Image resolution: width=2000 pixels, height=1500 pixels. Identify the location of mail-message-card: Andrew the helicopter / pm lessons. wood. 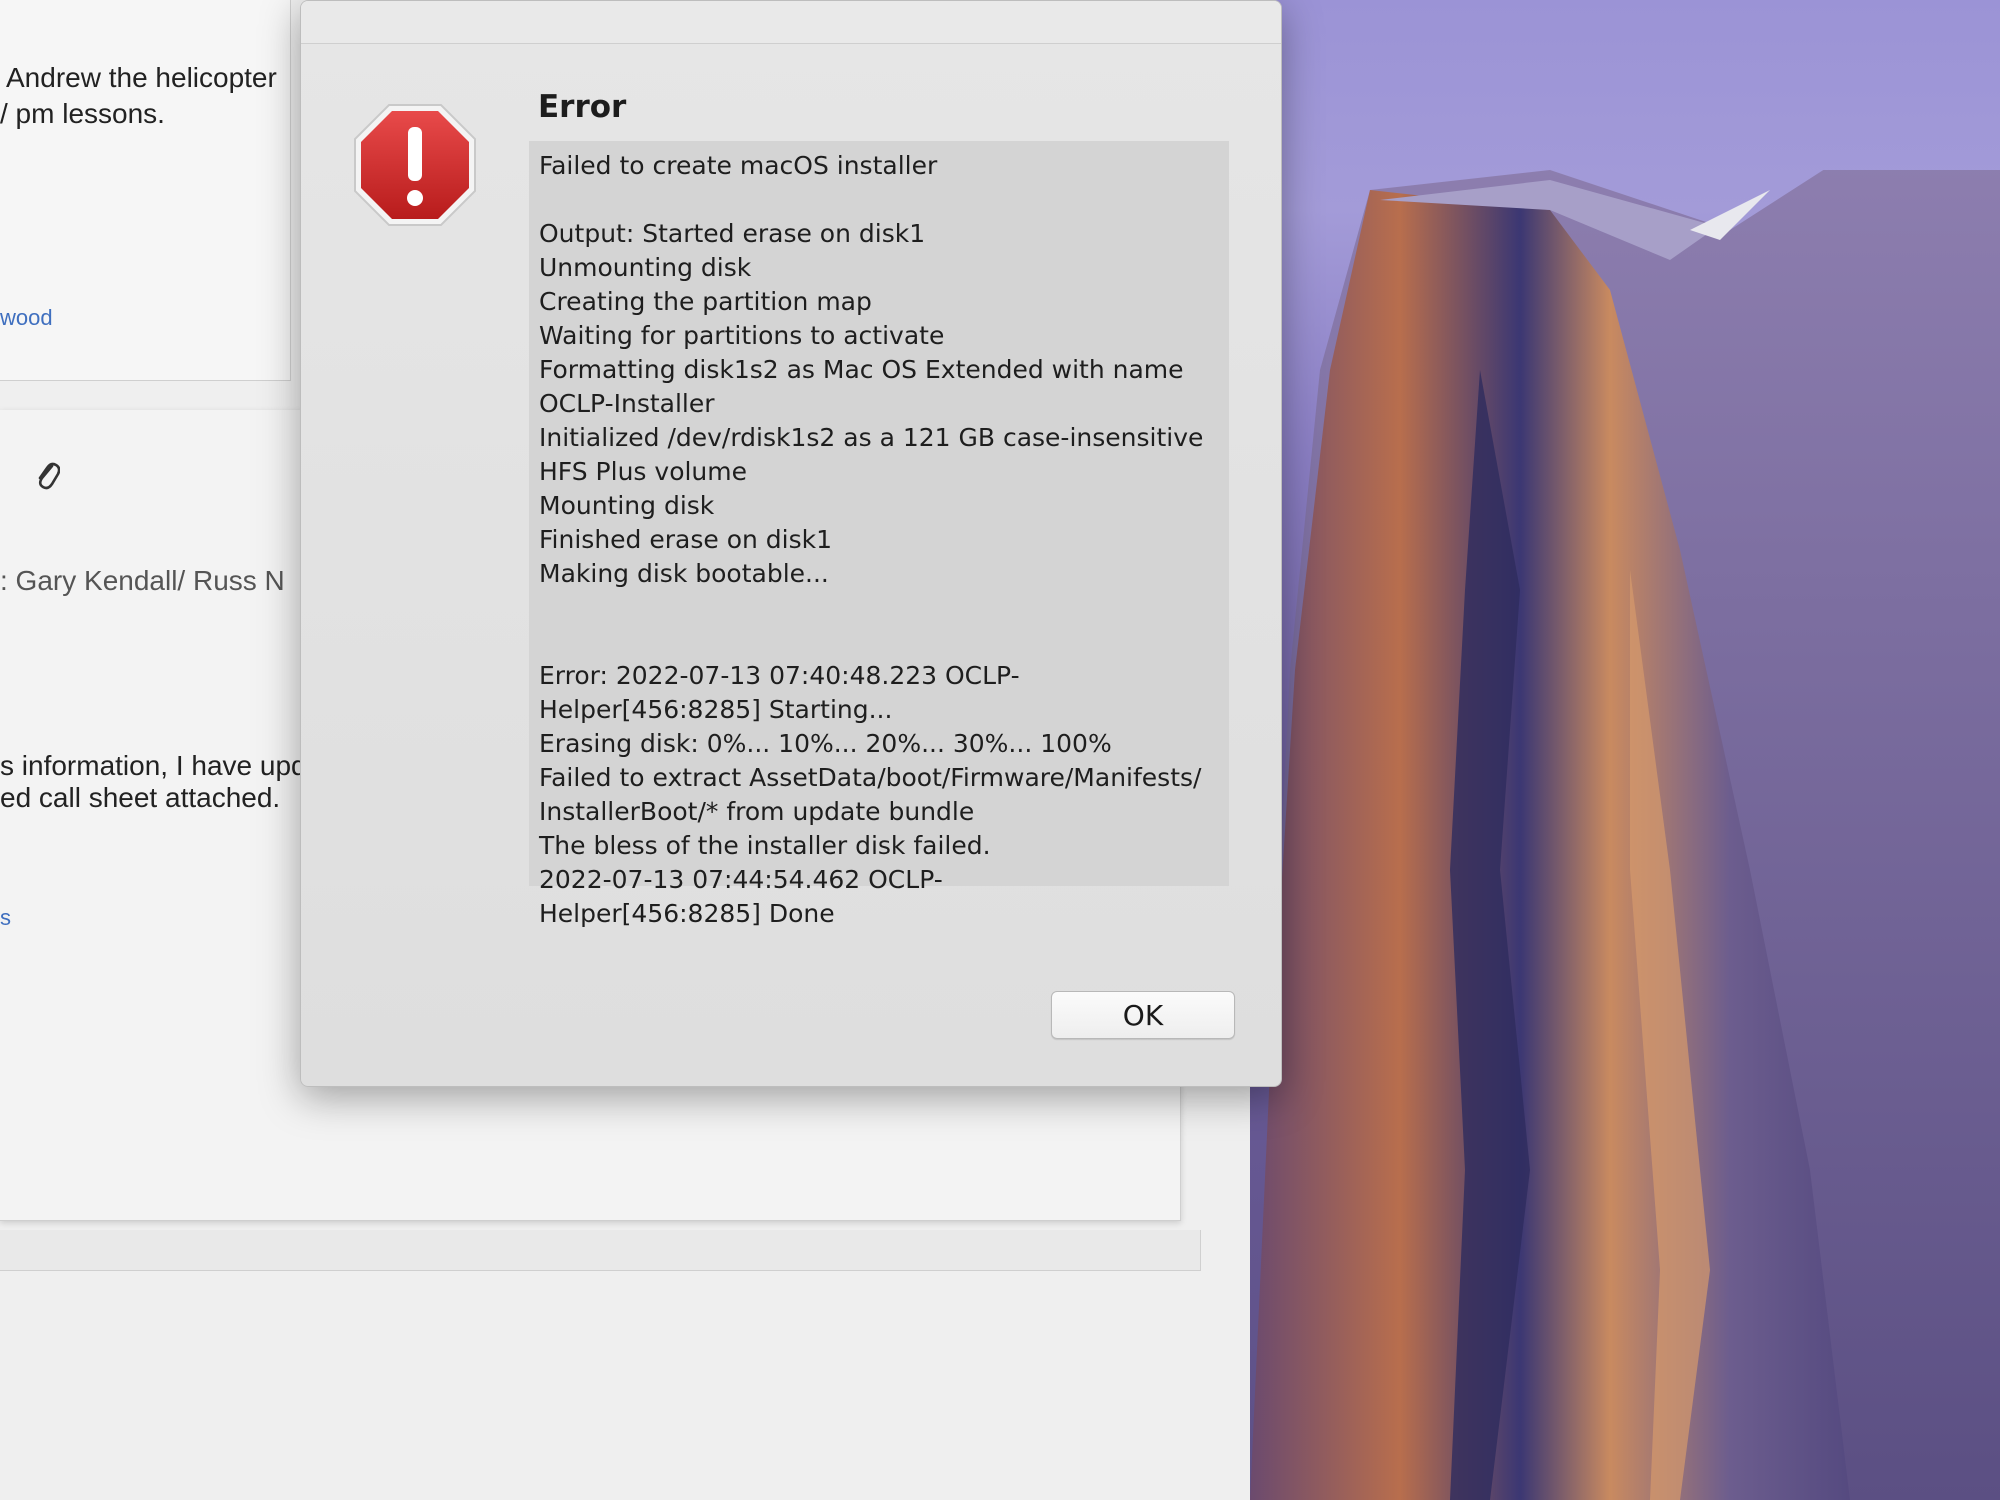
(145, 190).